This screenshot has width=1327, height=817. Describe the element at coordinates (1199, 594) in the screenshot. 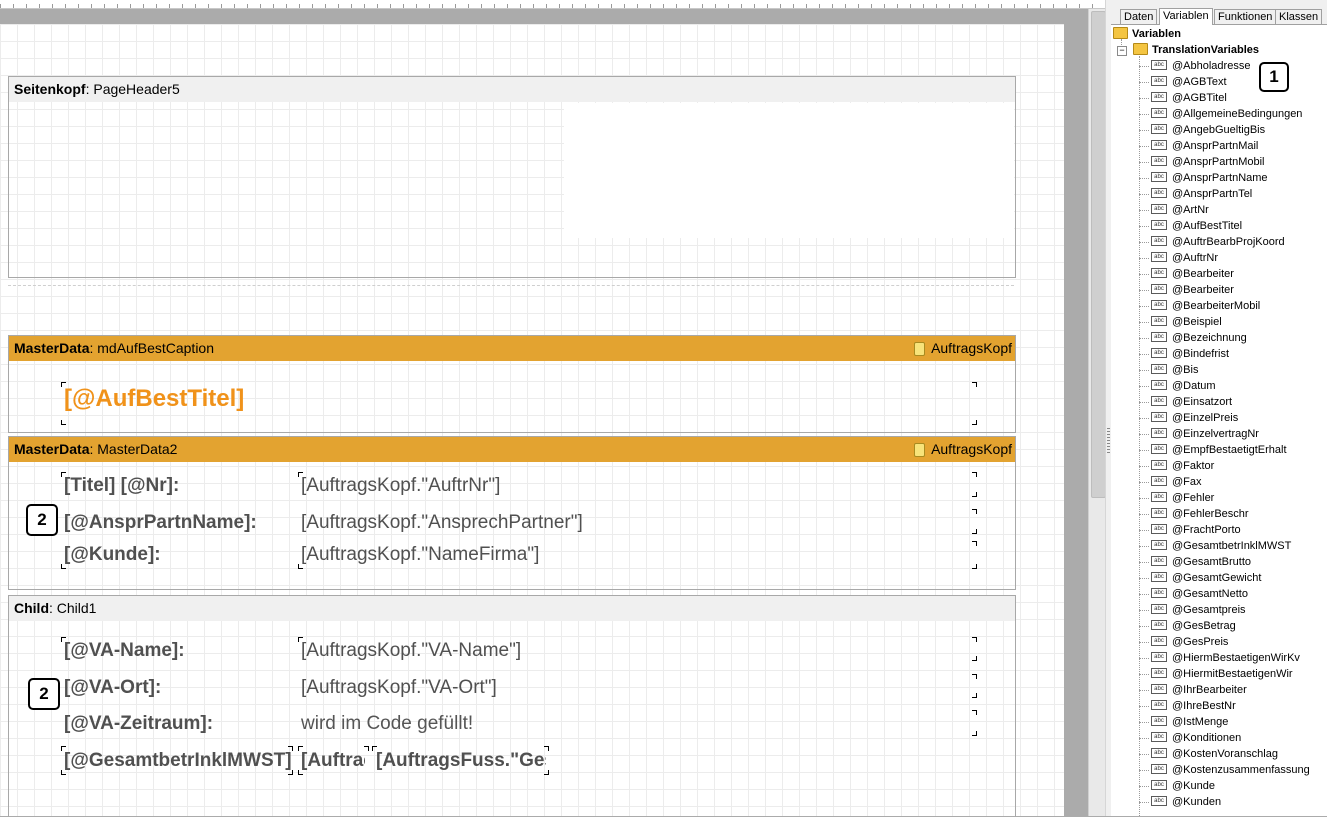

I see `variable-item: abc @GesamtNetto` at that location.